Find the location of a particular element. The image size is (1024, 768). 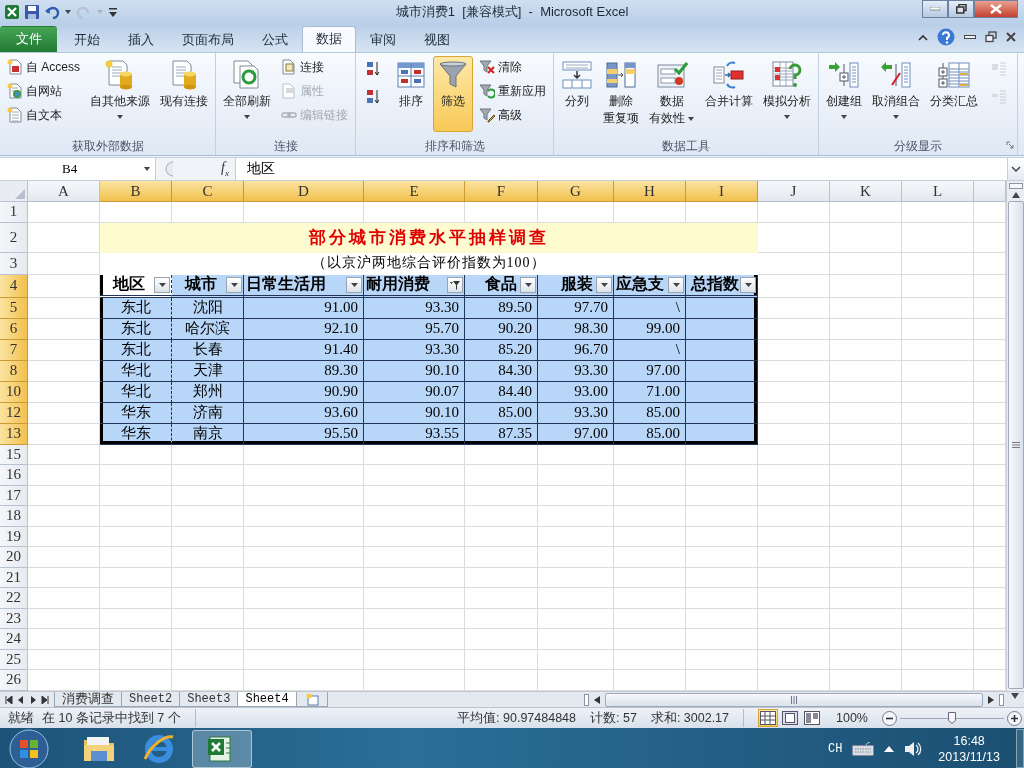

triangle-up-icon is located at coordinates (889, 748).